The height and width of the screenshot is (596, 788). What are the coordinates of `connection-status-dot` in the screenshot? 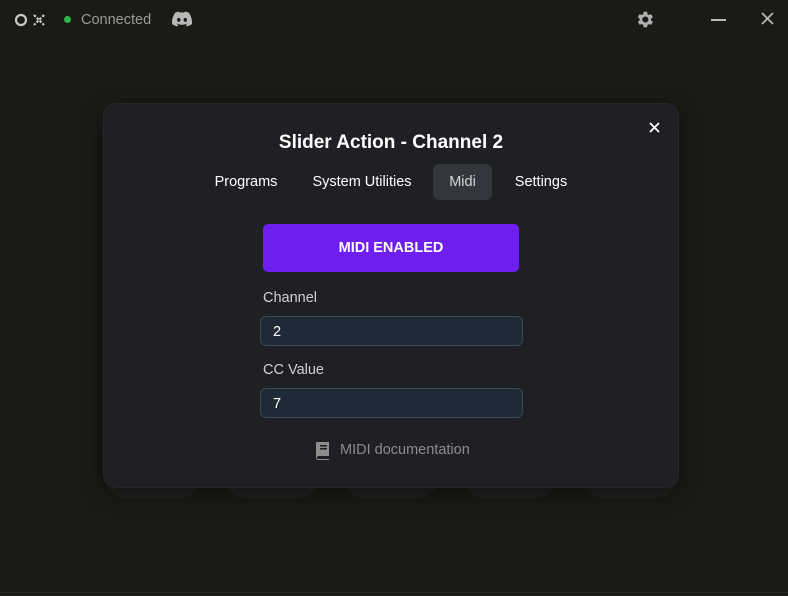 It's located at (67, 19).